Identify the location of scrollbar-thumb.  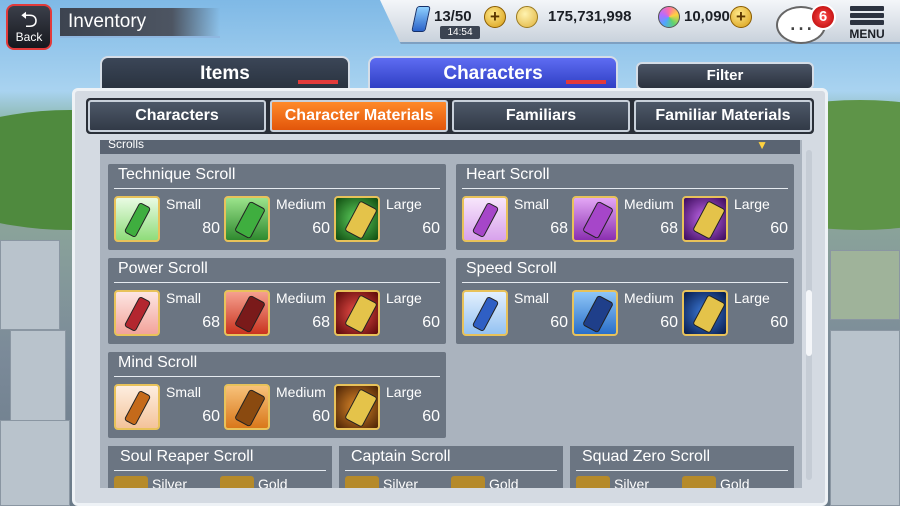
(809, 323).